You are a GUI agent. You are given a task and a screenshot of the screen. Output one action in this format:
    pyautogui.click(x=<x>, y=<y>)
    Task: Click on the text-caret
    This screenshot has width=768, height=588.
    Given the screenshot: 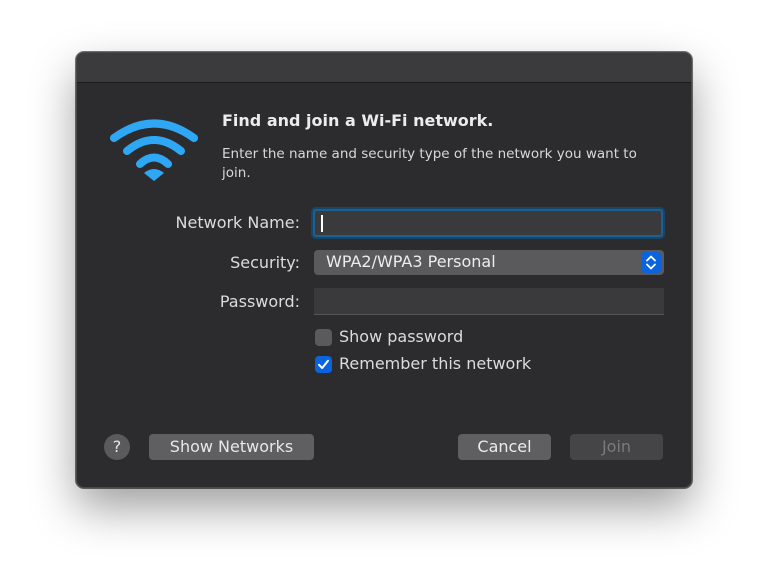 What is the action you would take?
    pyautogui.click(x=322, y=223)
    